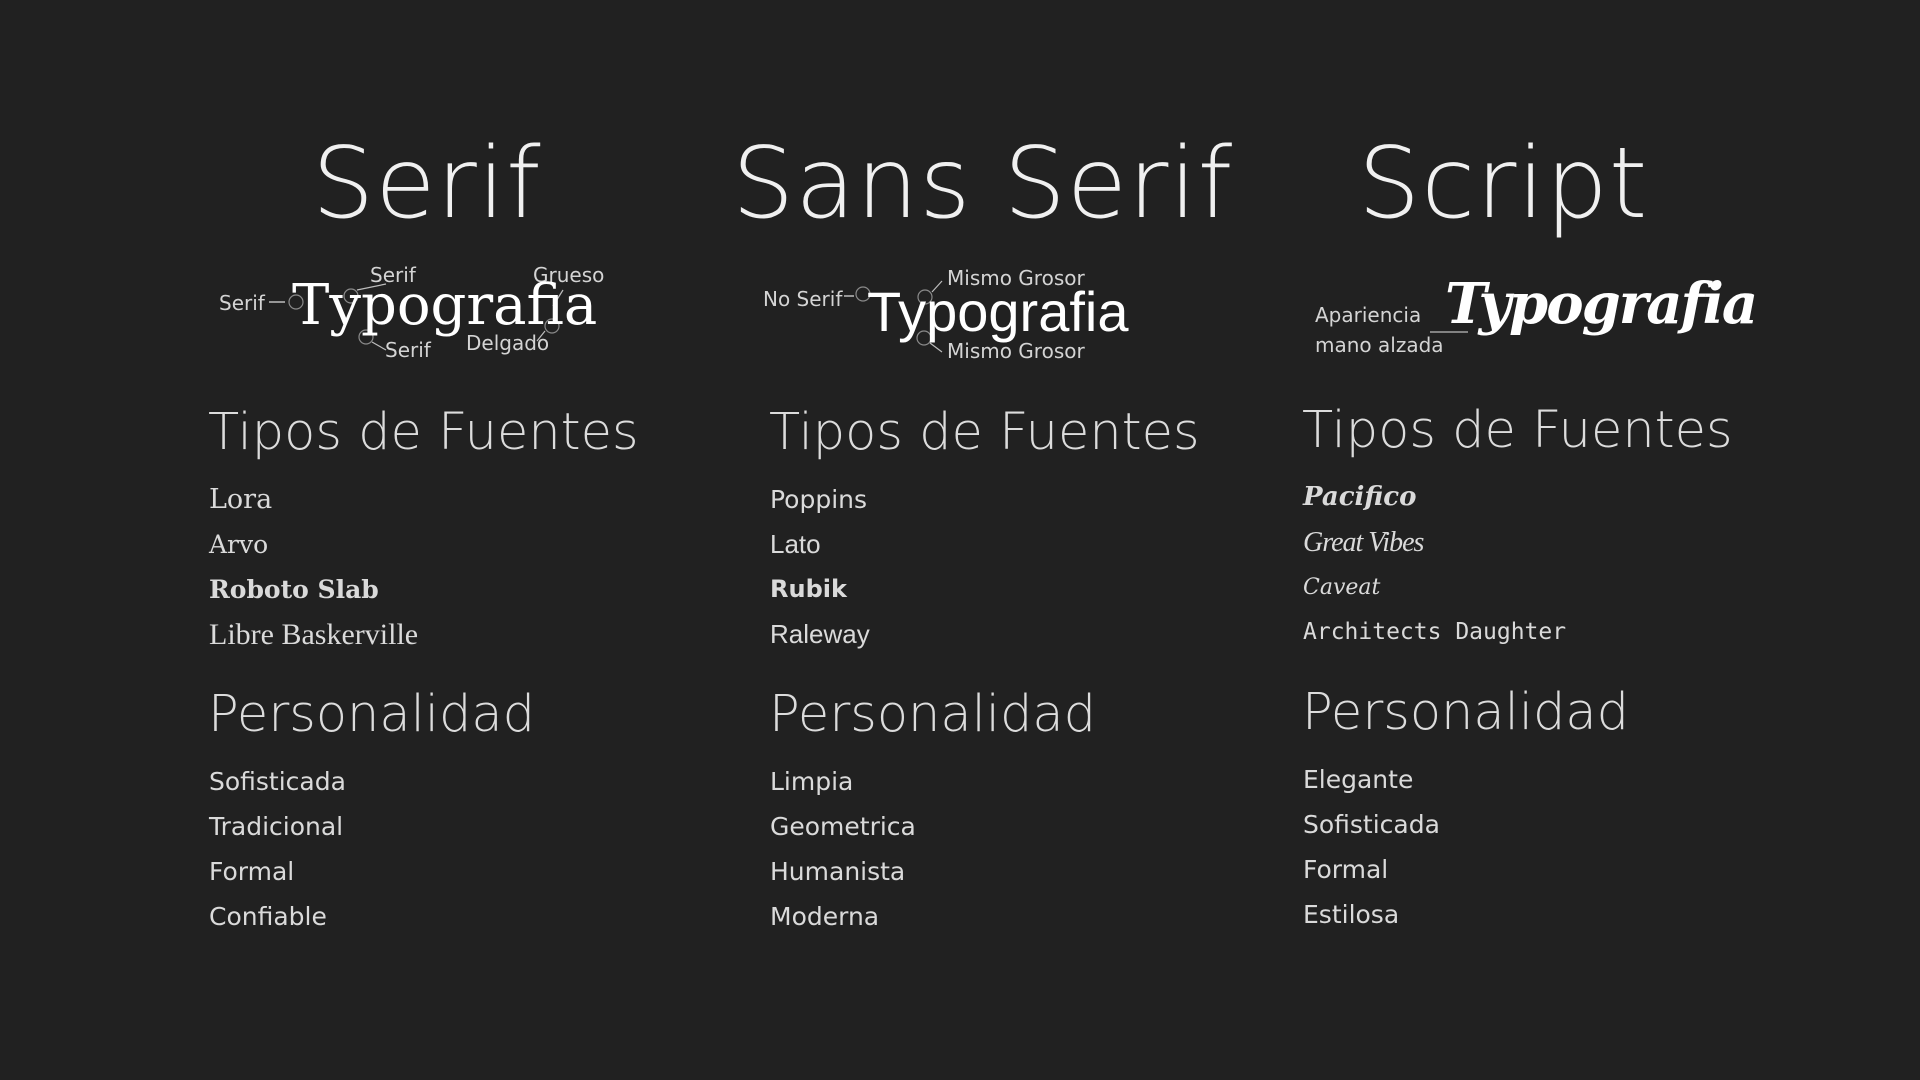  What do you see at coordinates (808, 589) in the screenshot?
I see `font-rubik: Rubik` at bounding box center [808, 589].